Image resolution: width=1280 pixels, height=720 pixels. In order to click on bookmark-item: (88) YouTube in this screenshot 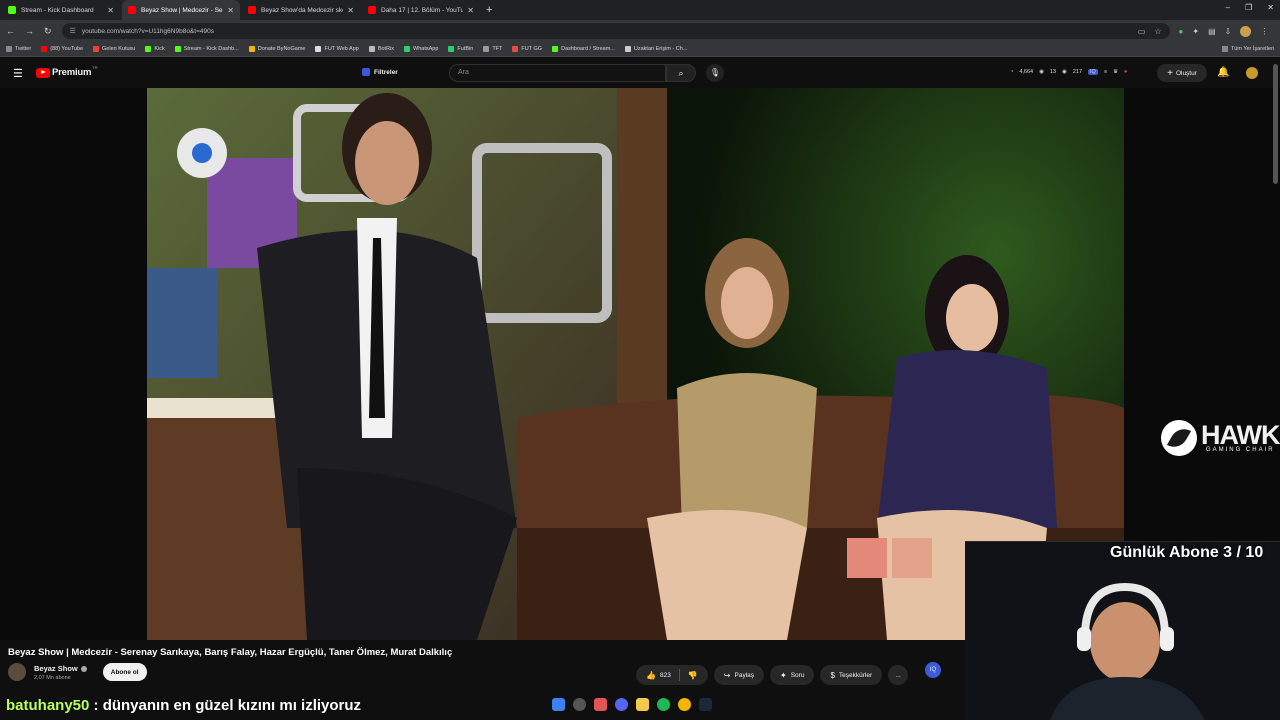, I will do `click(62, 49)`.